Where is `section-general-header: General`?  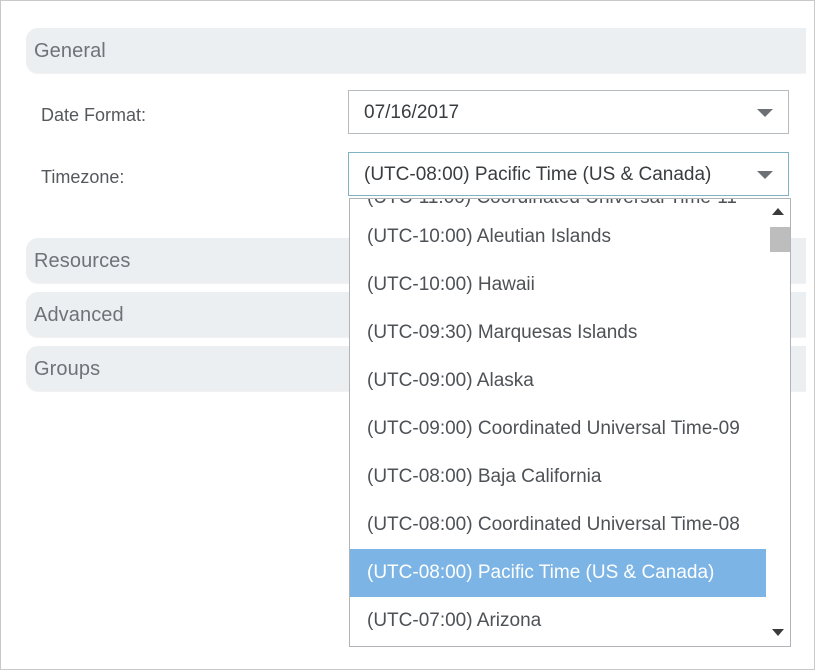
section-general-header: General is located at coordinates (416, 50).